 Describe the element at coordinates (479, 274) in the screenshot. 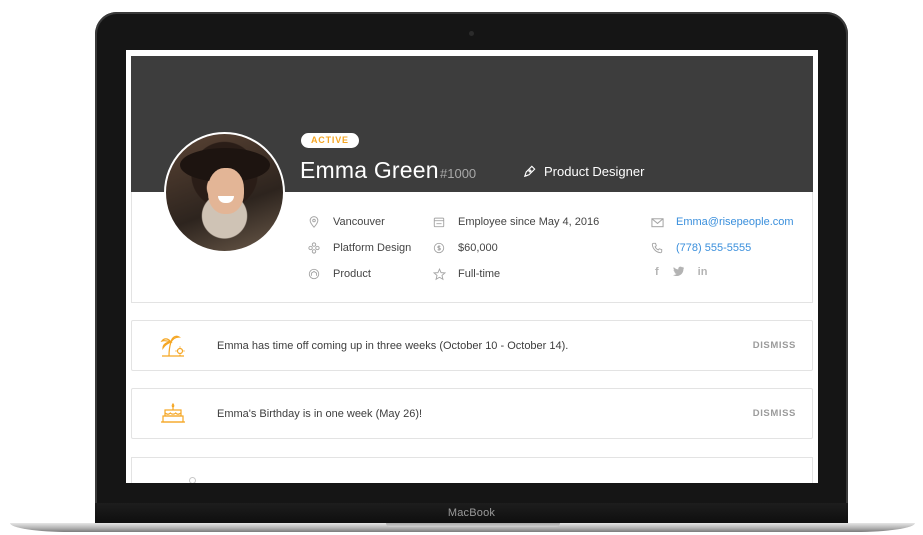

I see `employment-type-text: Full-time` at that location.